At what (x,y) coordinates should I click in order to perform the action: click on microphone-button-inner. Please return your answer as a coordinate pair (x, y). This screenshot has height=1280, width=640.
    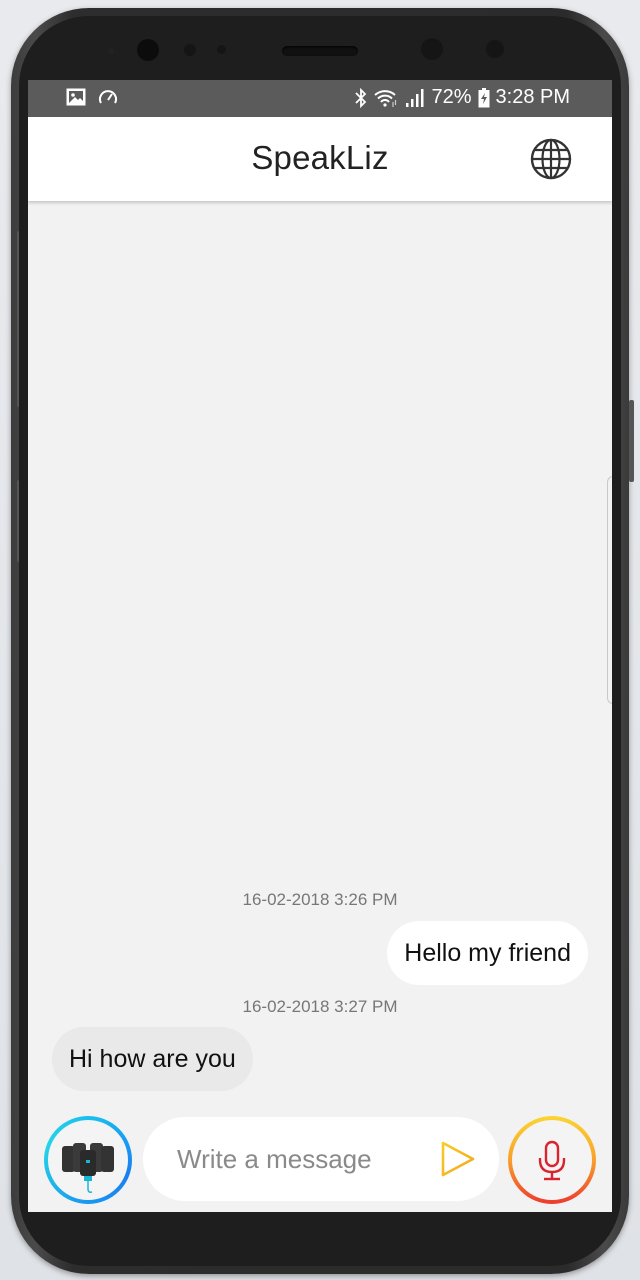
    Looking at the image, I should click on (552, 1160).